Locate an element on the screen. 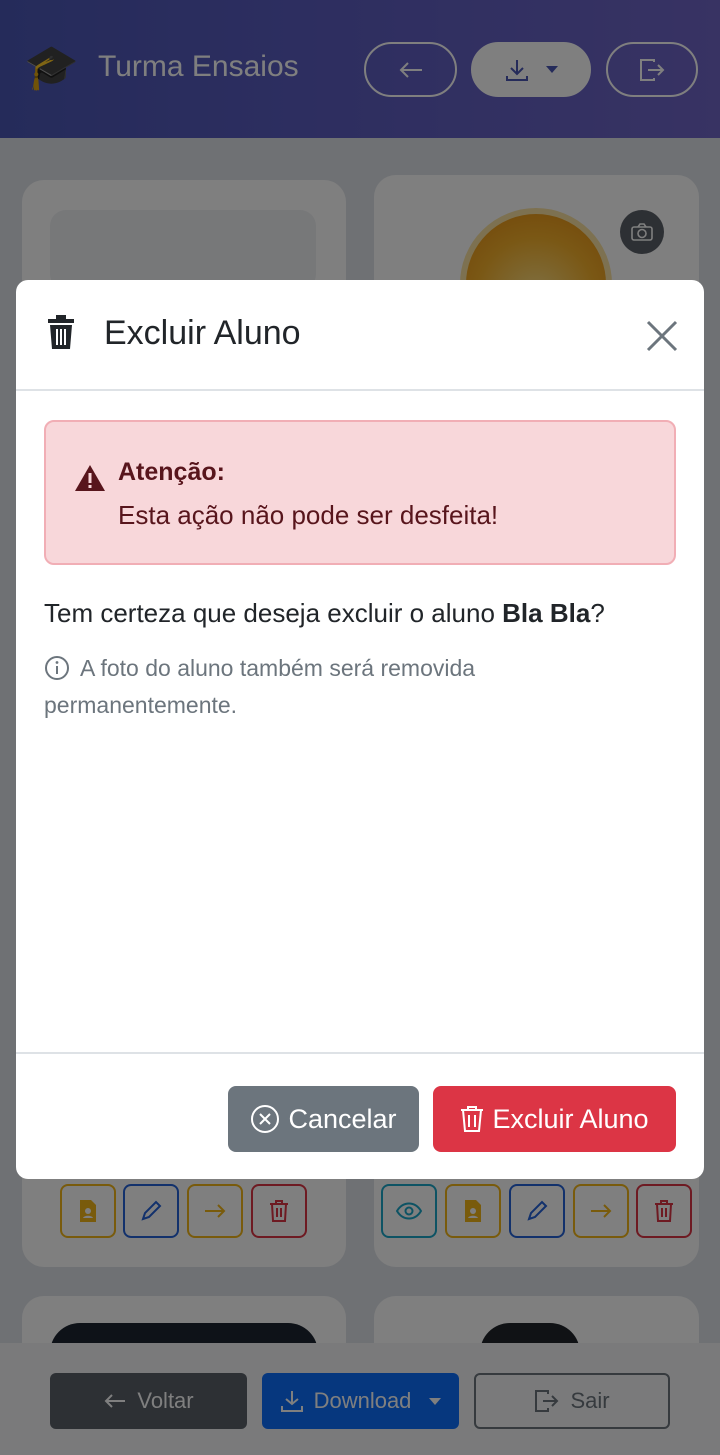 The height and width of the screenshot is (1455, 720). warning-triangle-icon is located at coordinates (90, 478).